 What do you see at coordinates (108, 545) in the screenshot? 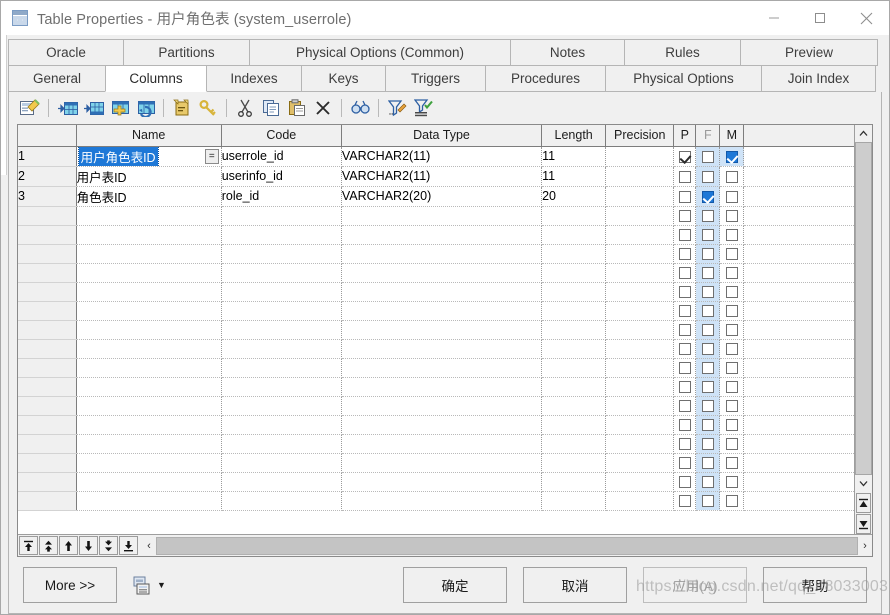
I see `move-down-block-button` at bounding box center [108, 545].